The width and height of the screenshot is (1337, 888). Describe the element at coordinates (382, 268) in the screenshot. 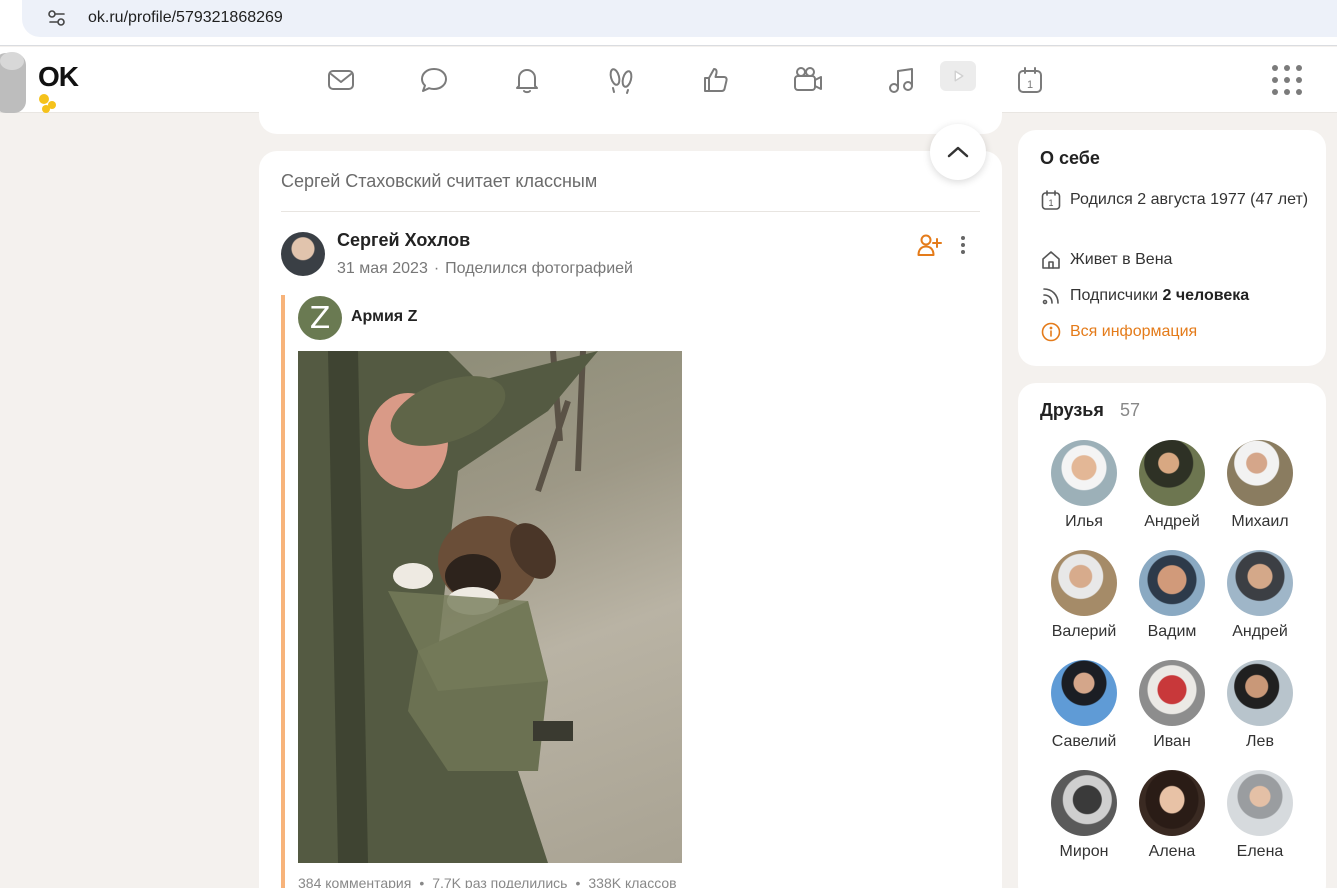

I see `post-date: 31 мая 2023` at that location.